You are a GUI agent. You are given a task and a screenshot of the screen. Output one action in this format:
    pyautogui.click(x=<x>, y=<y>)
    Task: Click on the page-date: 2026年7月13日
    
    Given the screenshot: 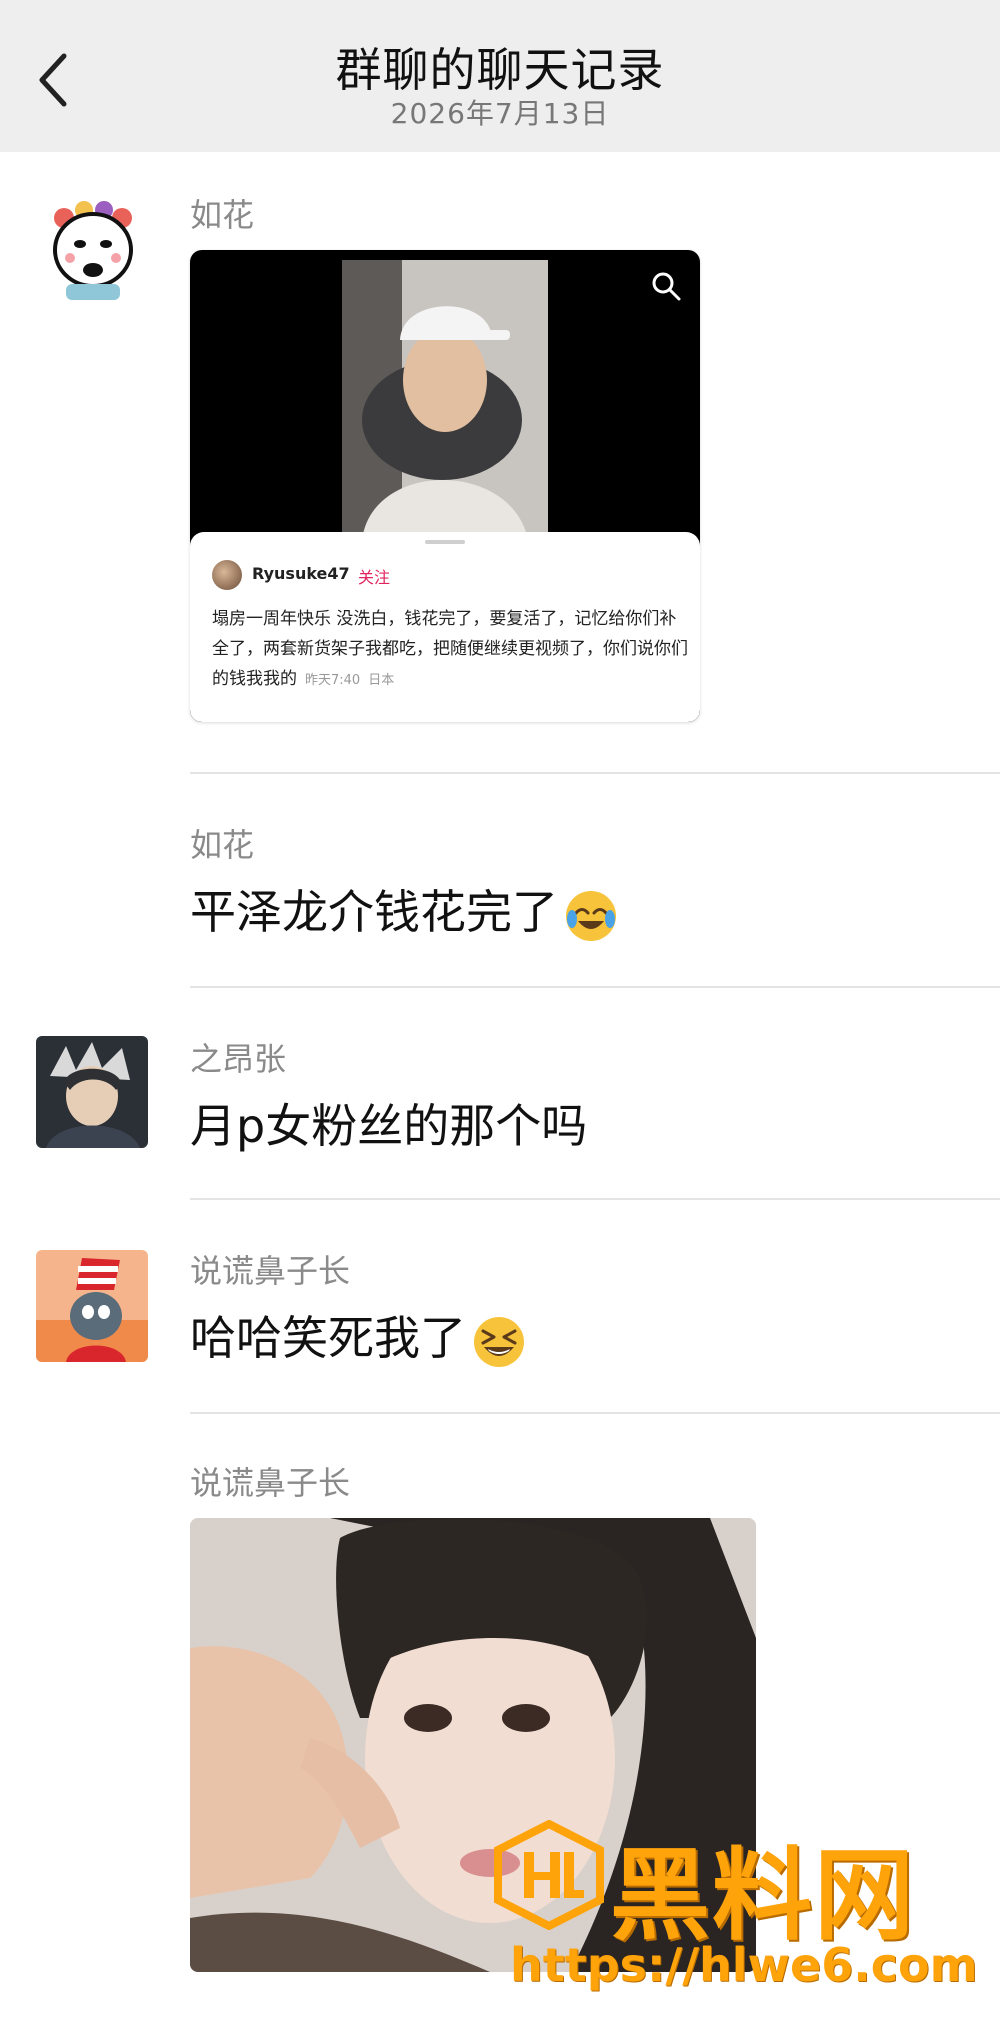 What is the action you would take?
    pyautogui.click(x=500, y=113)
    